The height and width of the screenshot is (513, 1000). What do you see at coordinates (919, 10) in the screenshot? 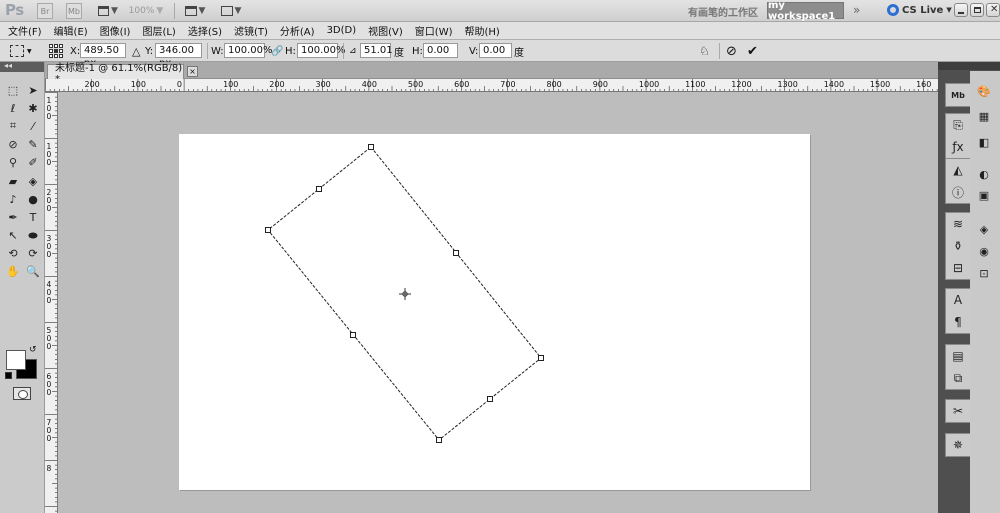
I see `cs-live-button: CS Live ▼` at bounding box center [919, 10].